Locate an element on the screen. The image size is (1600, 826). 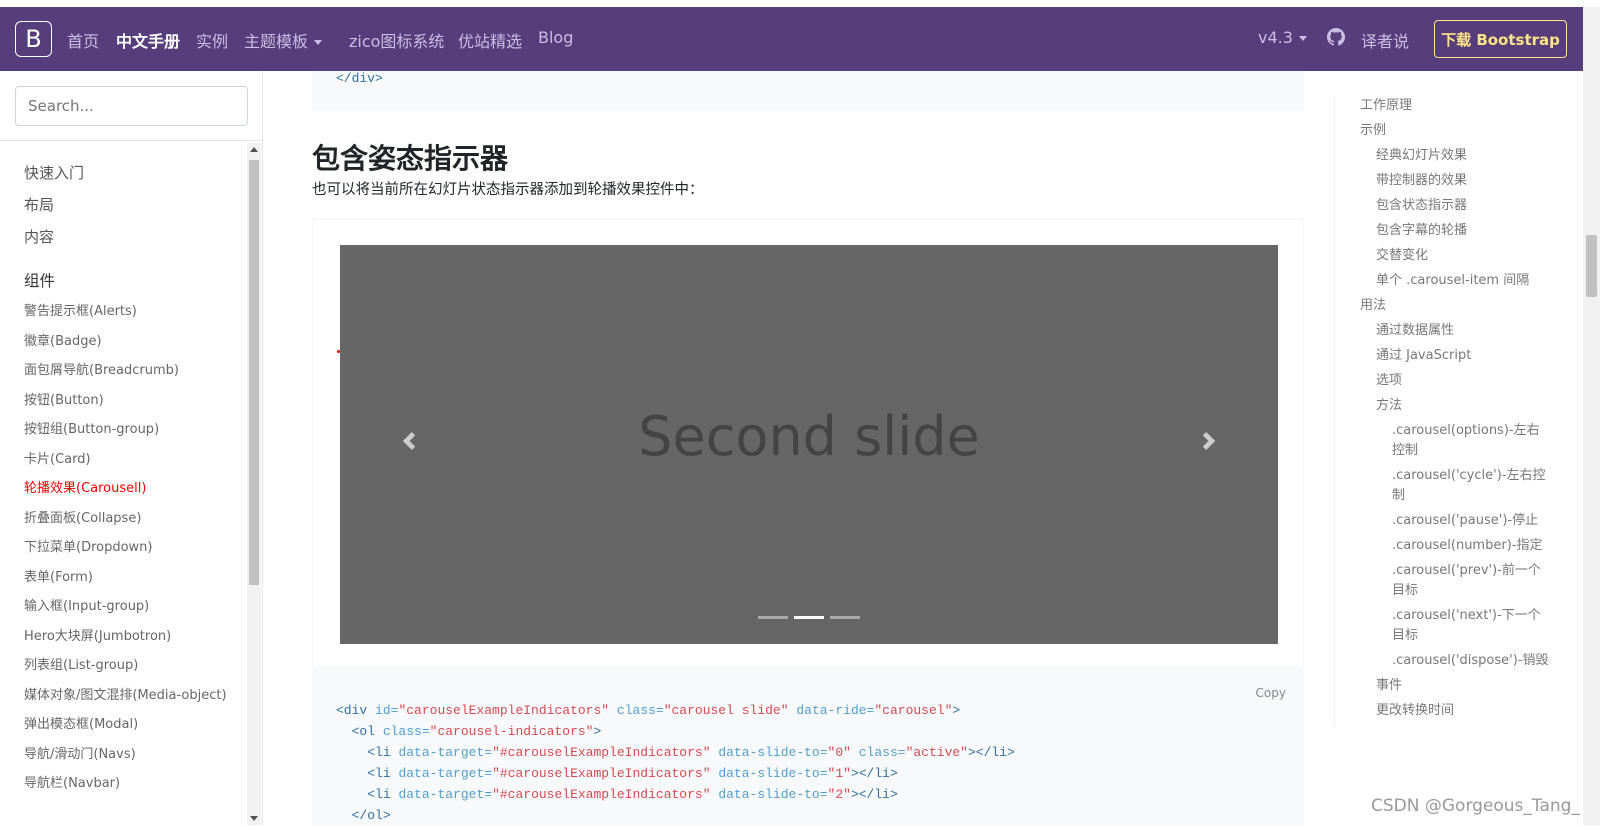
sidebar-item-dropdown: 下拉菜单(Dropdown) is located at coordinates (129, 548).